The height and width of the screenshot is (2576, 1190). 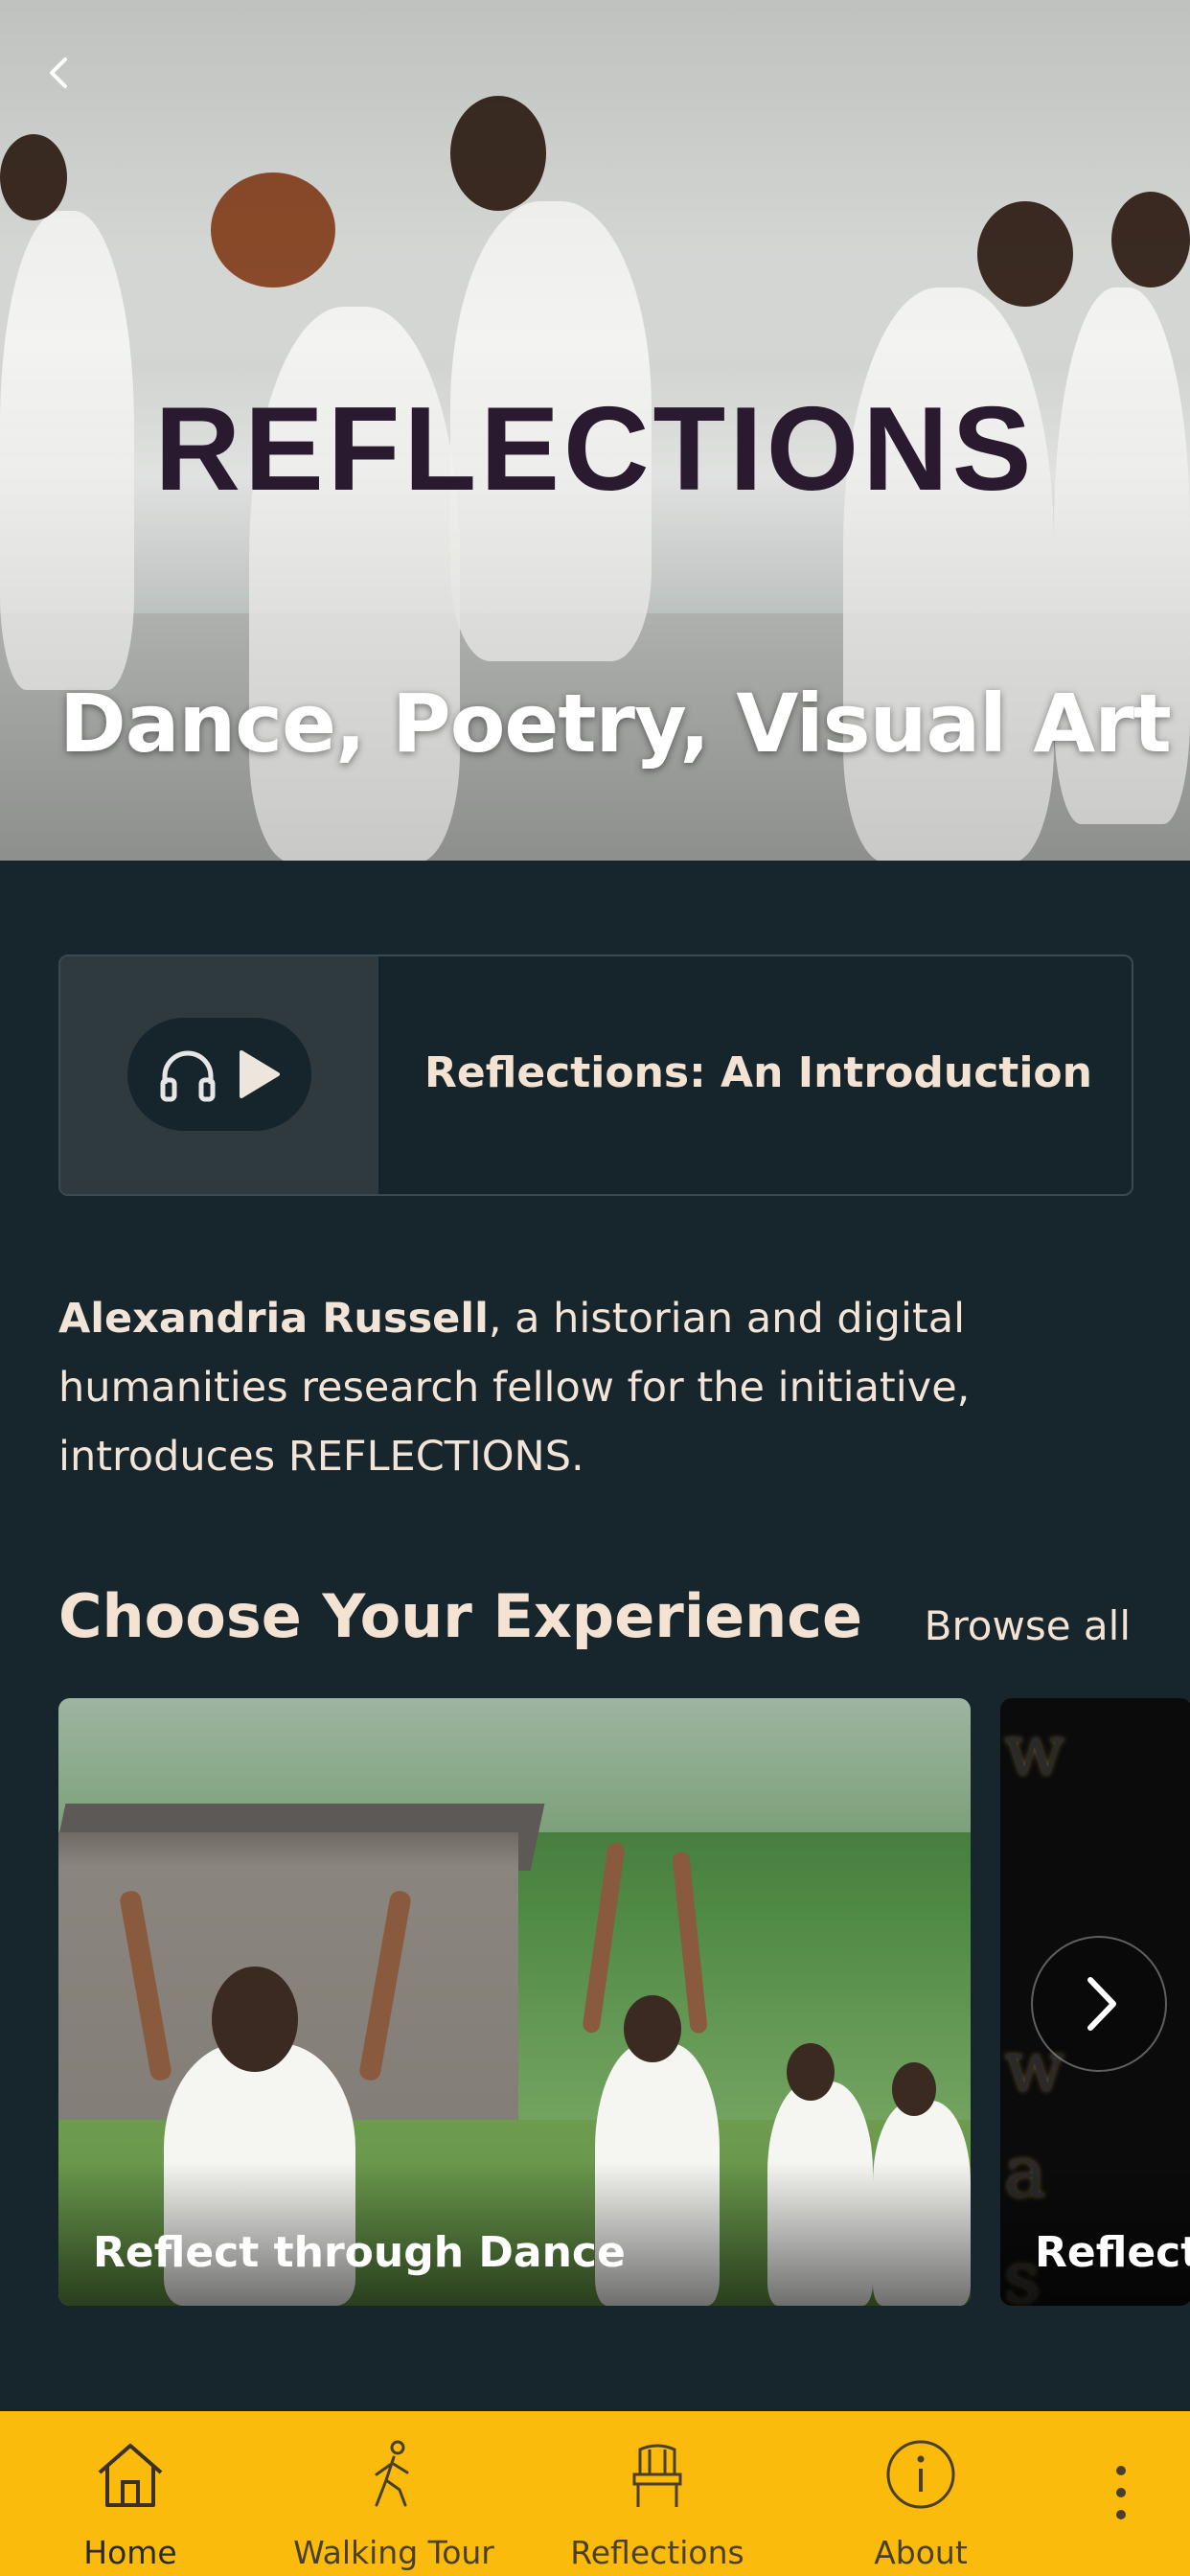 I want to click on home-icon, so click(x=131, y=2475).